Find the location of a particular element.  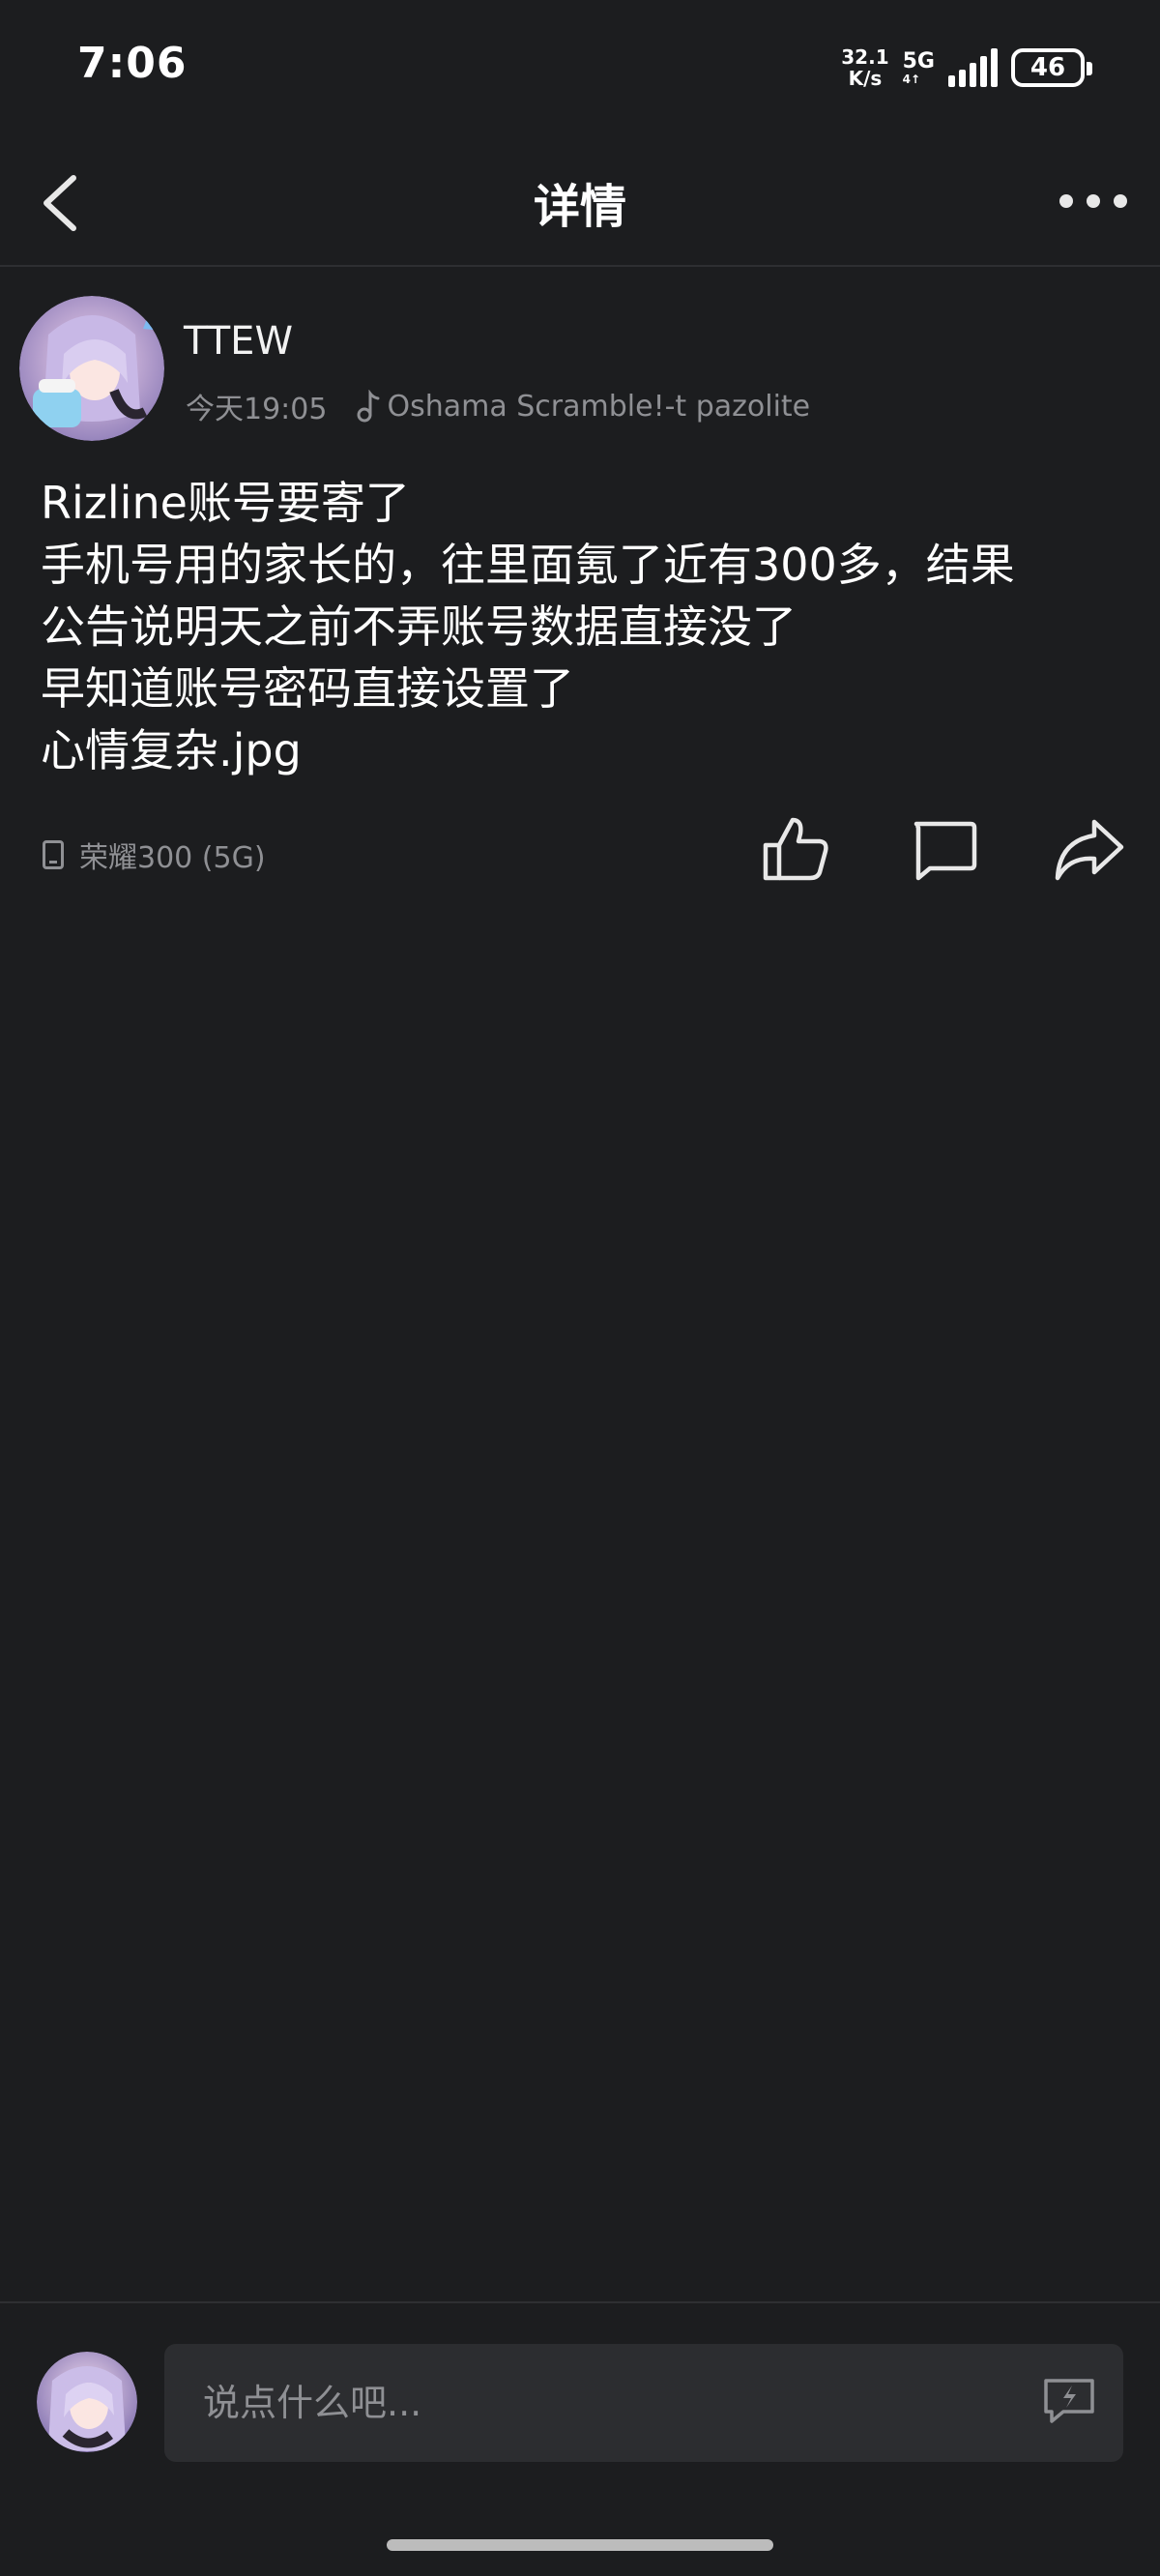

post-meta: 今天19:05 Oshama Scramble!-t pazolite is located at coordinates (498, 406).